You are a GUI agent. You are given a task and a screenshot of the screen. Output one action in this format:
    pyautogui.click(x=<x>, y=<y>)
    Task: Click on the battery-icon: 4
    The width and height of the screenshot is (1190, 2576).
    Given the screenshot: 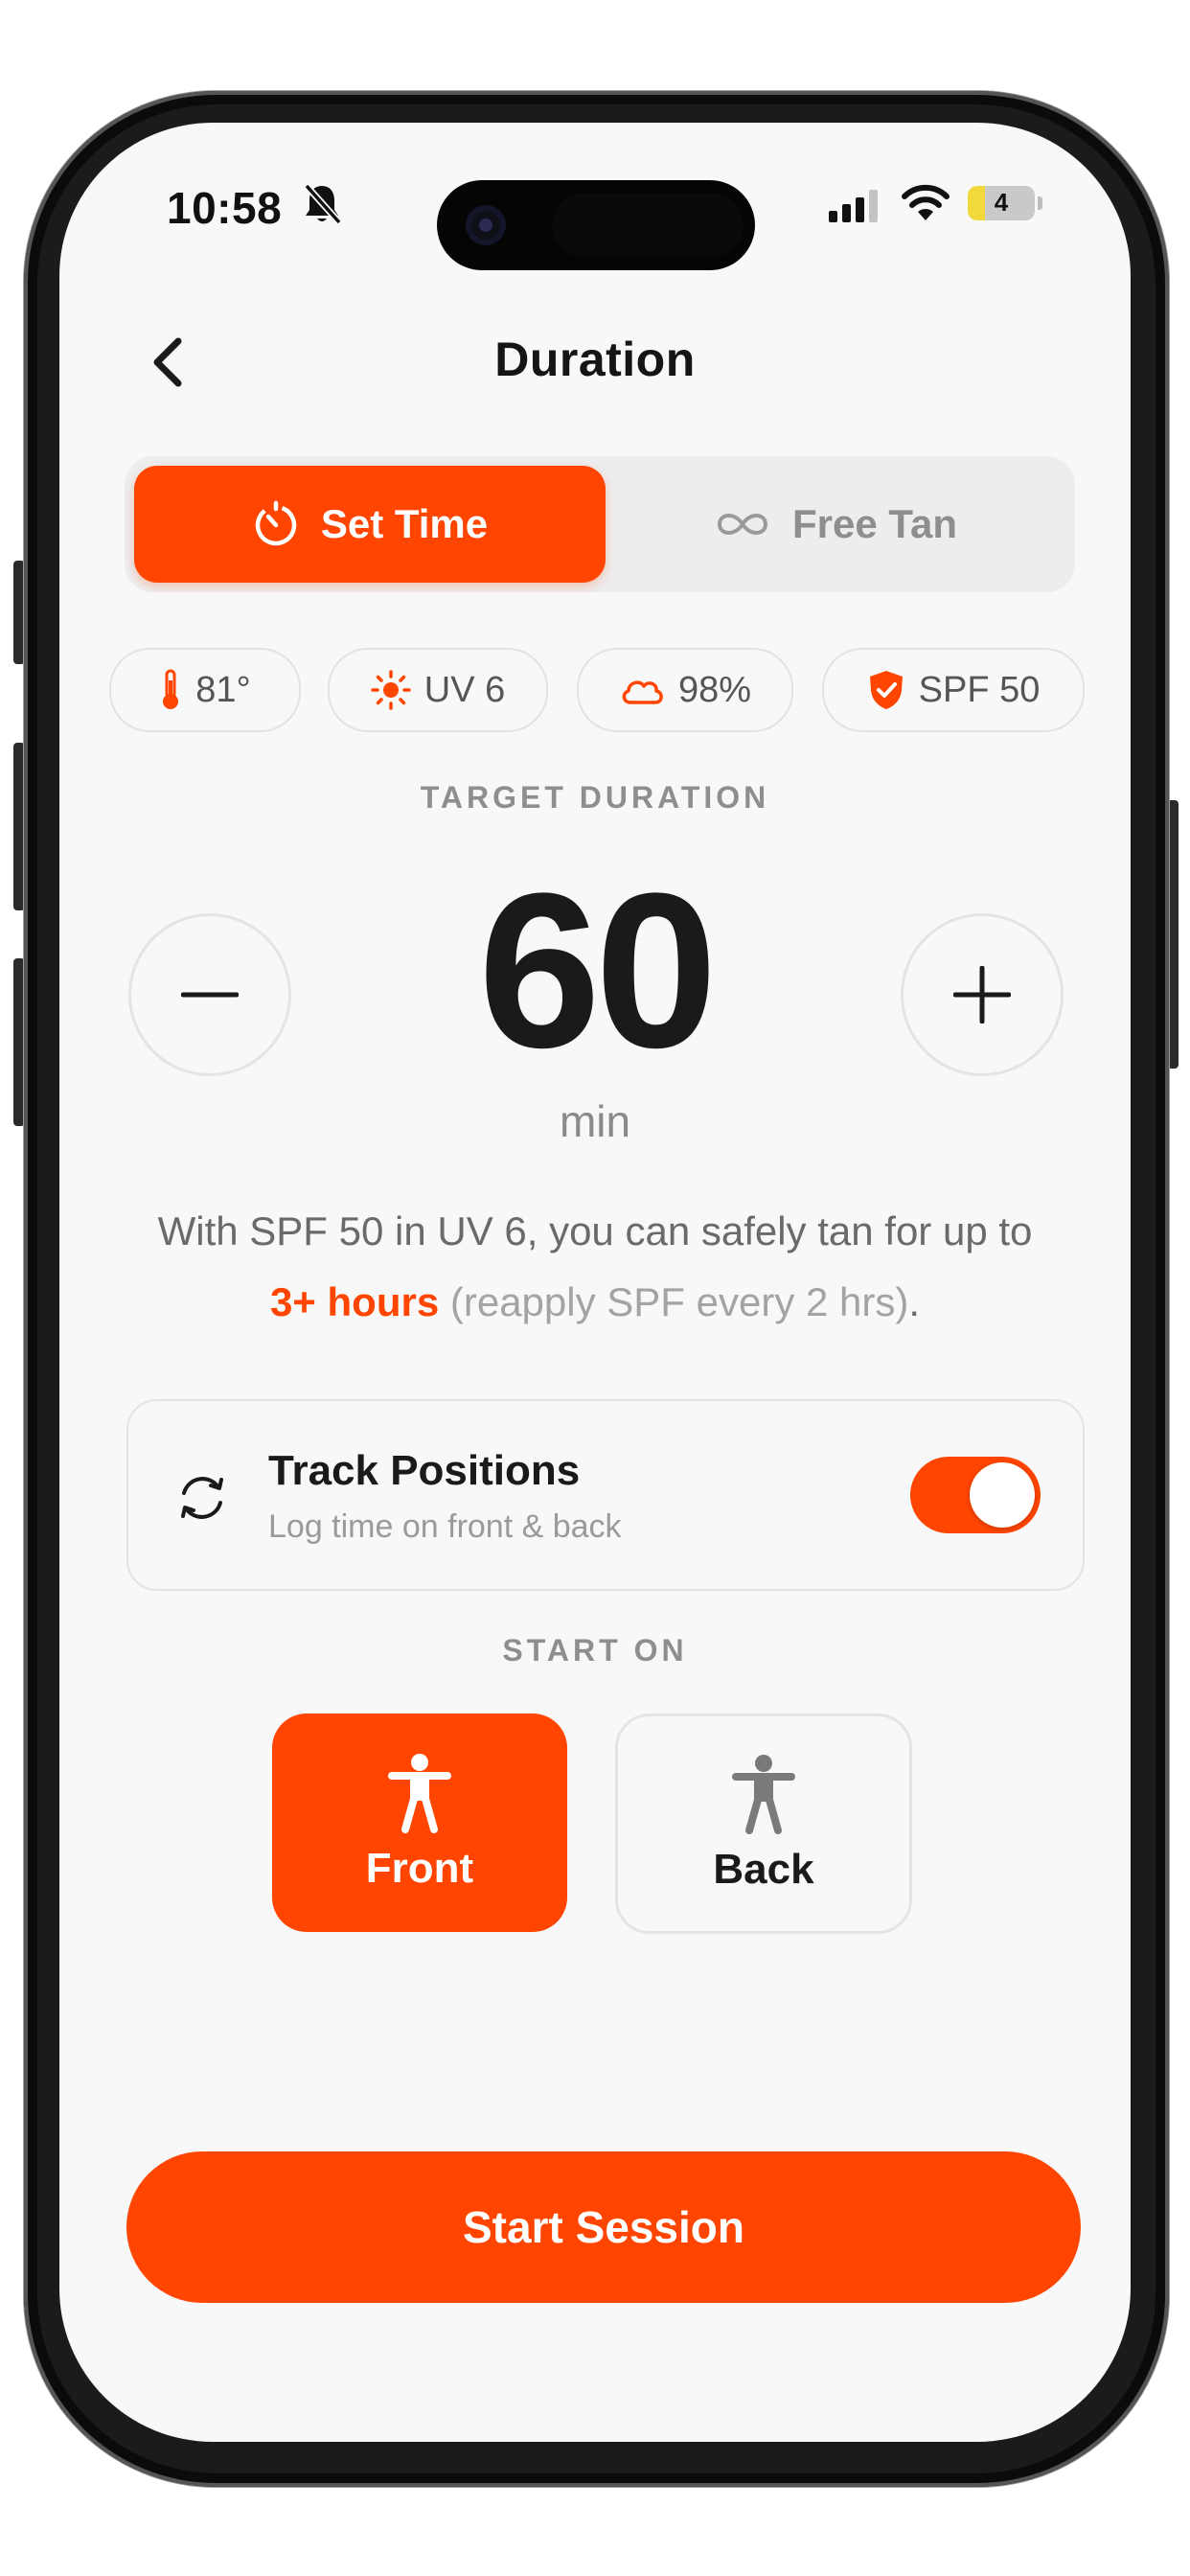 What is the action you would take?
    pyautogui.click(x=1002, y=203)
    